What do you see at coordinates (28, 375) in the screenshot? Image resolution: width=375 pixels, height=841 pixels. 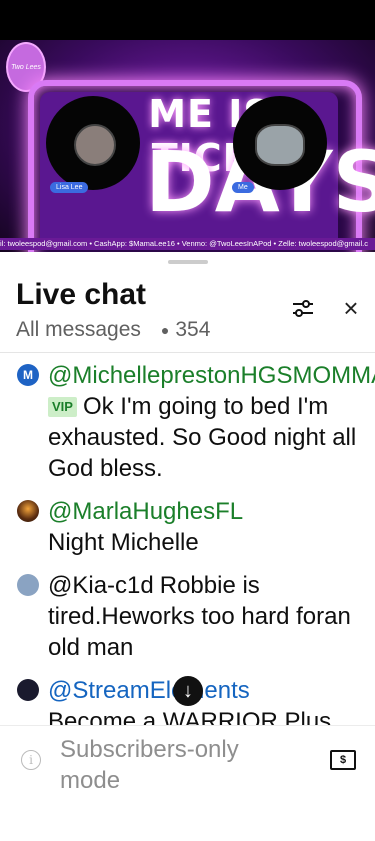 I see `avatar: M` at bounding box center [28, 375].